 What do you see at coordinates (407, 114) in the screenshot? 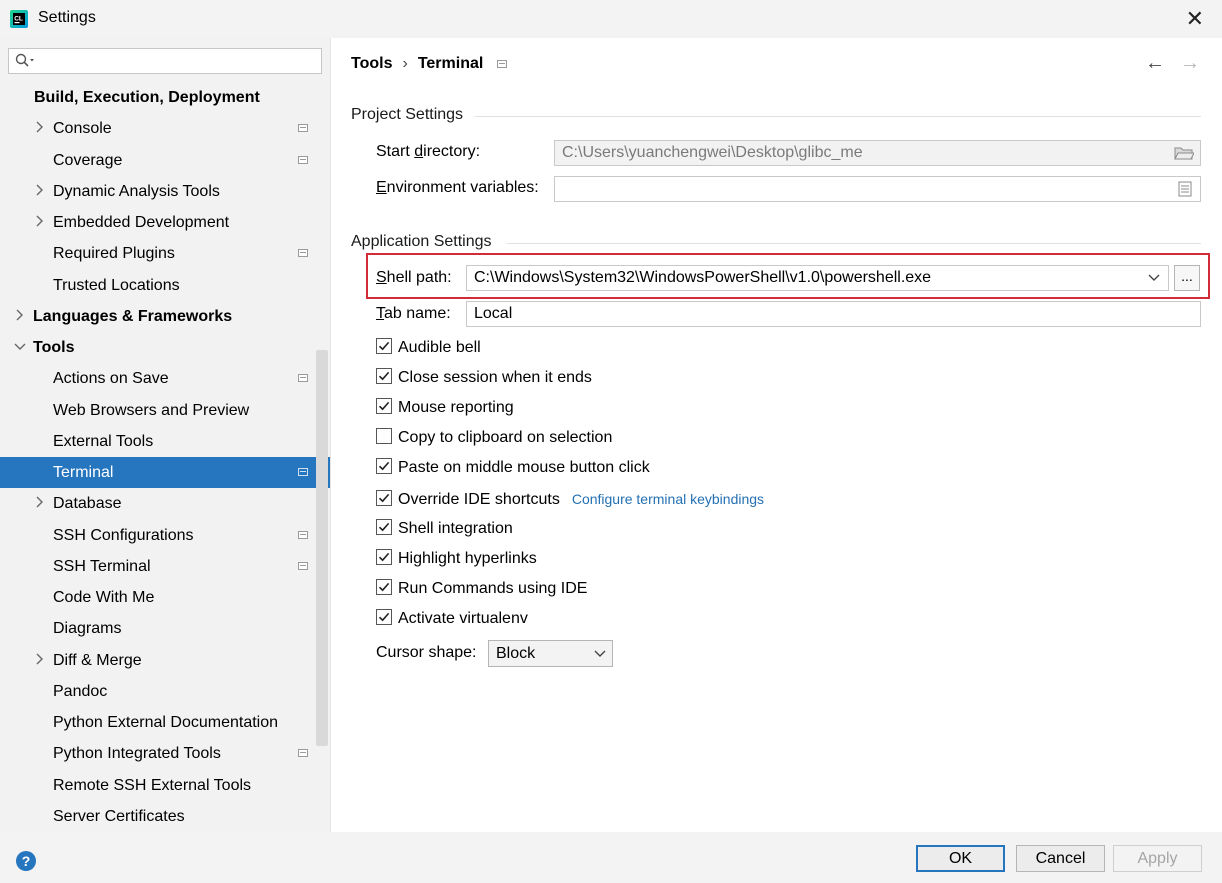
I see `project-settings-heading: Project Settings` at bounding box center [407, 114].